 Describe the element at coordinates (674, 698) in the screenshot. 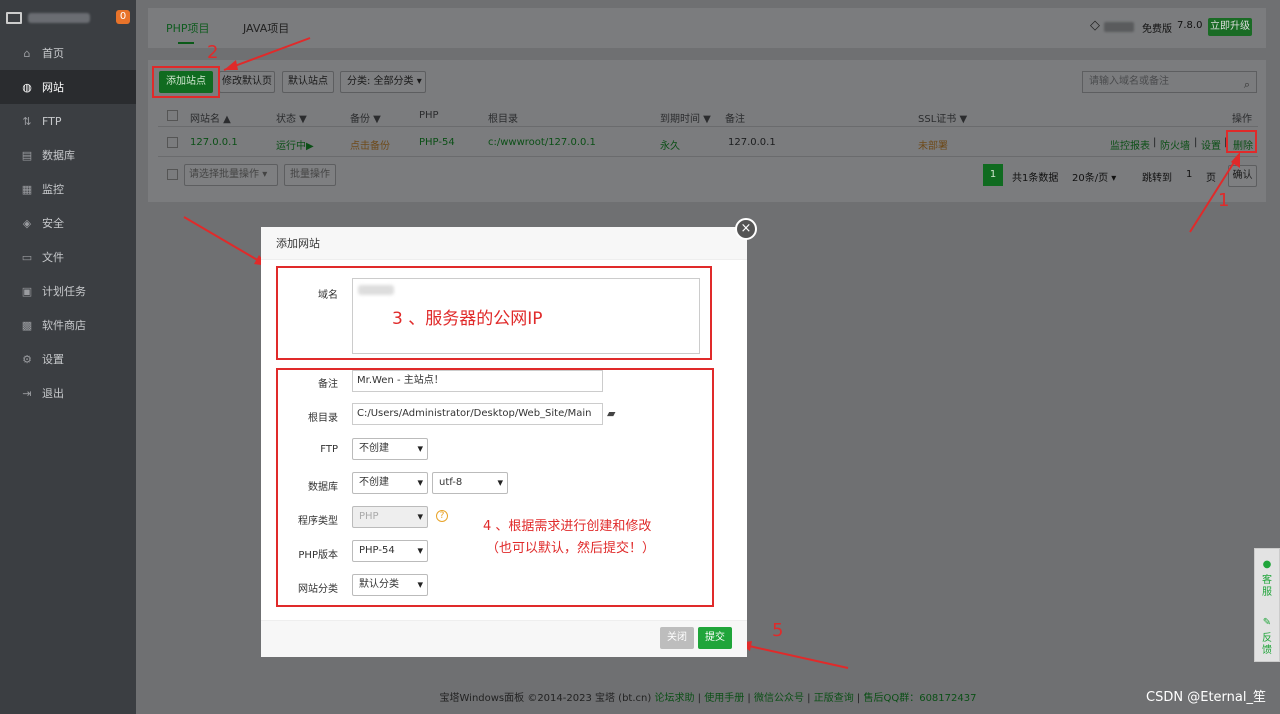

I see `forum-link: 论坛求助` at that location.